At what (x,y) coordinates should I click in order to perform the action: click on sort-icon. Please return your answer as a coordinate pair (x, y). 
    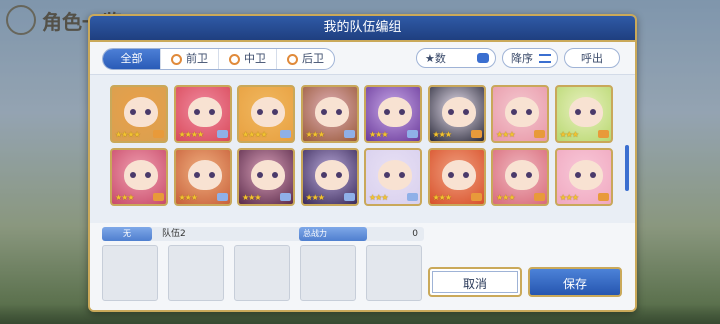
    Looking at the image, I should click on (545, 58).